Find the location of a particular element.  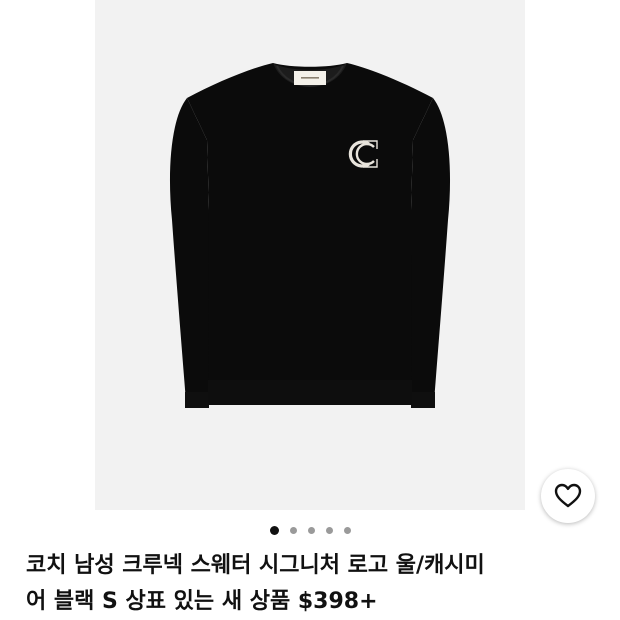

heart-outline-icon is located at coordinates (568, 495).